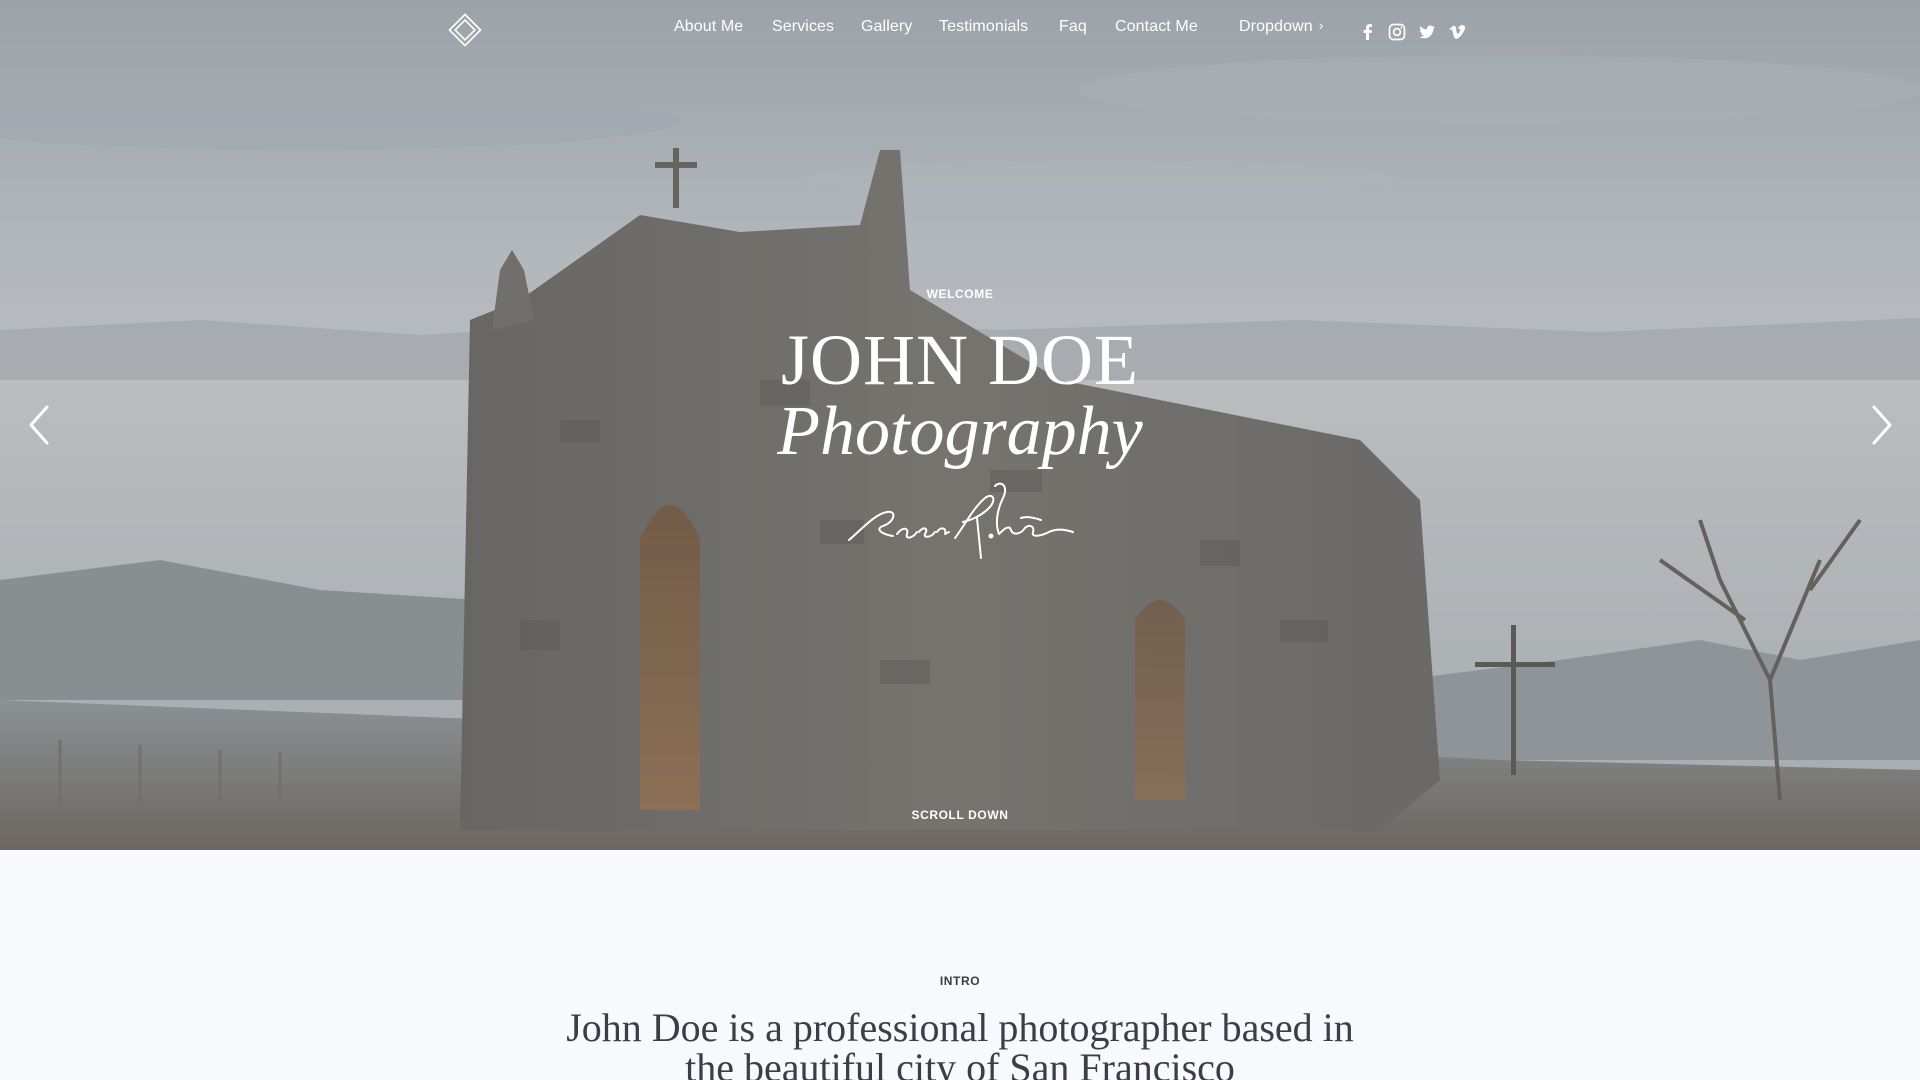 The height and width of the screenshot is (1080, 1920). Describe the element at coordinates (1427, 32) in the screenshot. I see `twitter-icon` at that location.